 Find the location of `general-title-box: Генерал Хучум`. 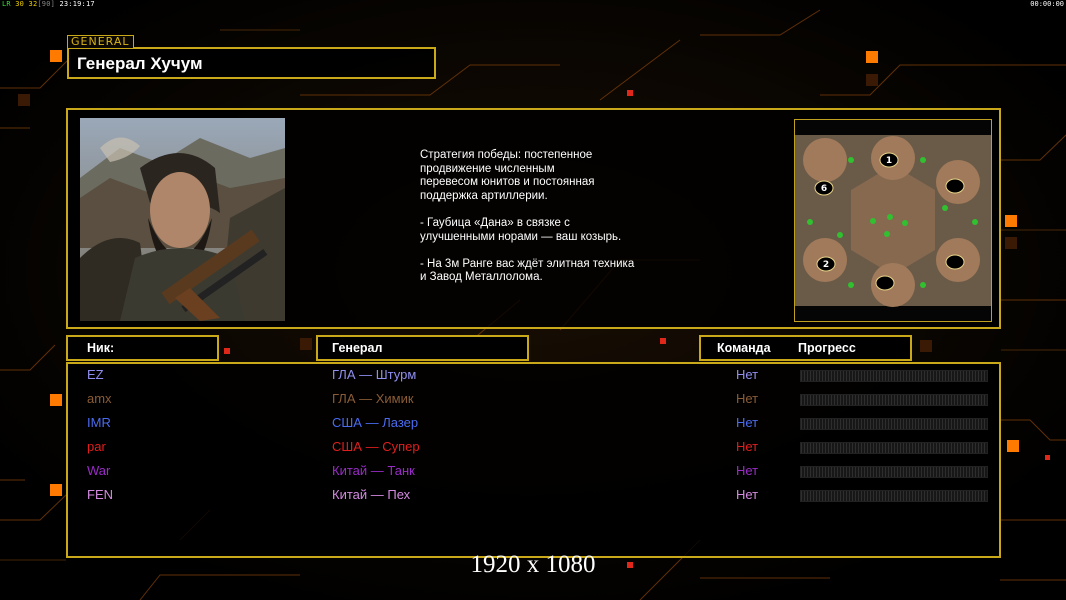

general-title-box: Генерал Хучум is located at coordinates (251, 63).